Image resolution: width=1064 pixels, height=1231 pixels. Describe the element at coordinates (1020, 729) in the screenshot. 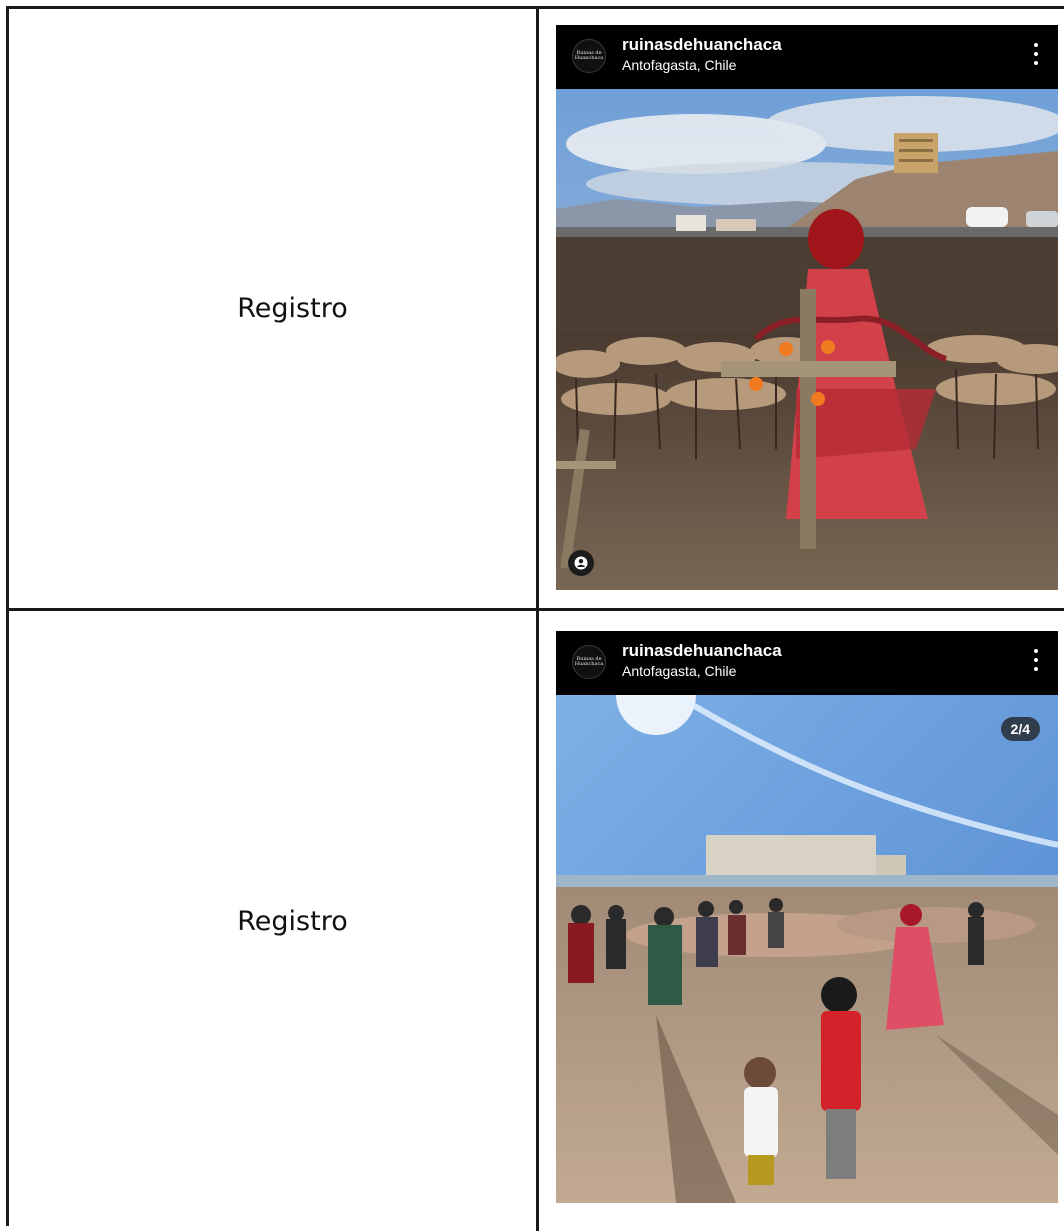

I see `carousel-counter: 2/4` at that location.